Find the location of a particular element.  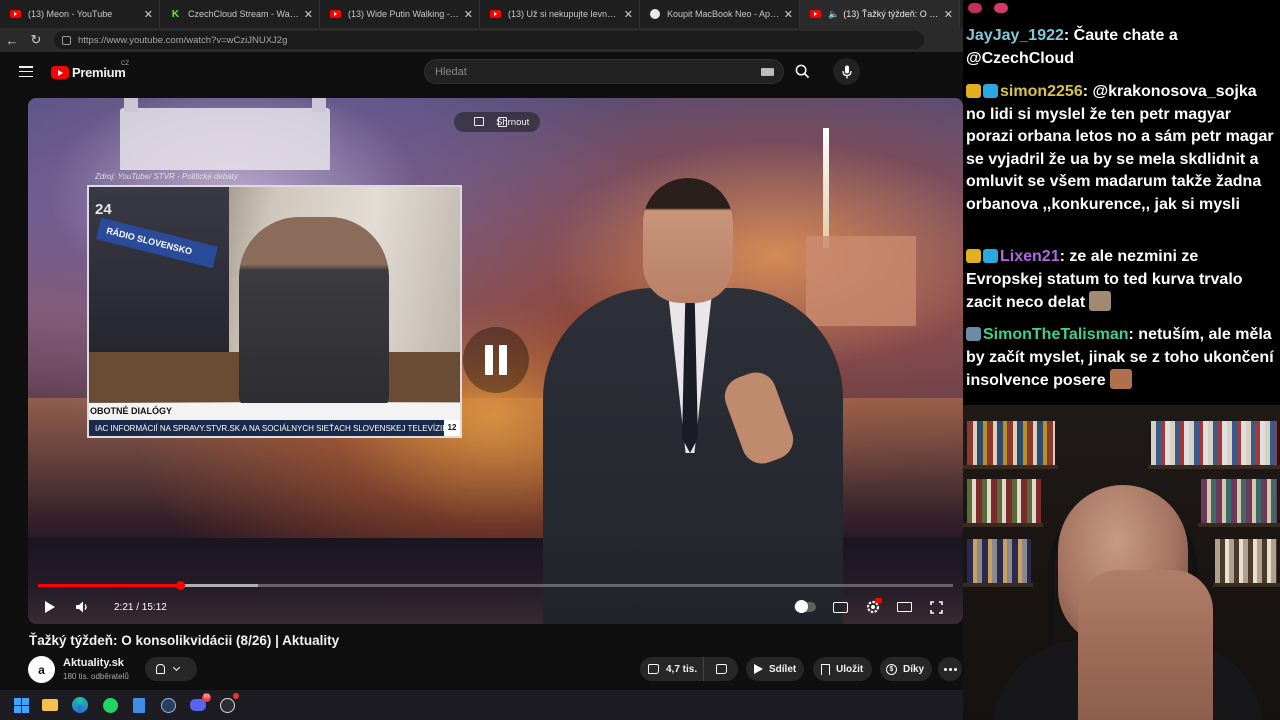

steam-icon is located at coordinates (168, 705).